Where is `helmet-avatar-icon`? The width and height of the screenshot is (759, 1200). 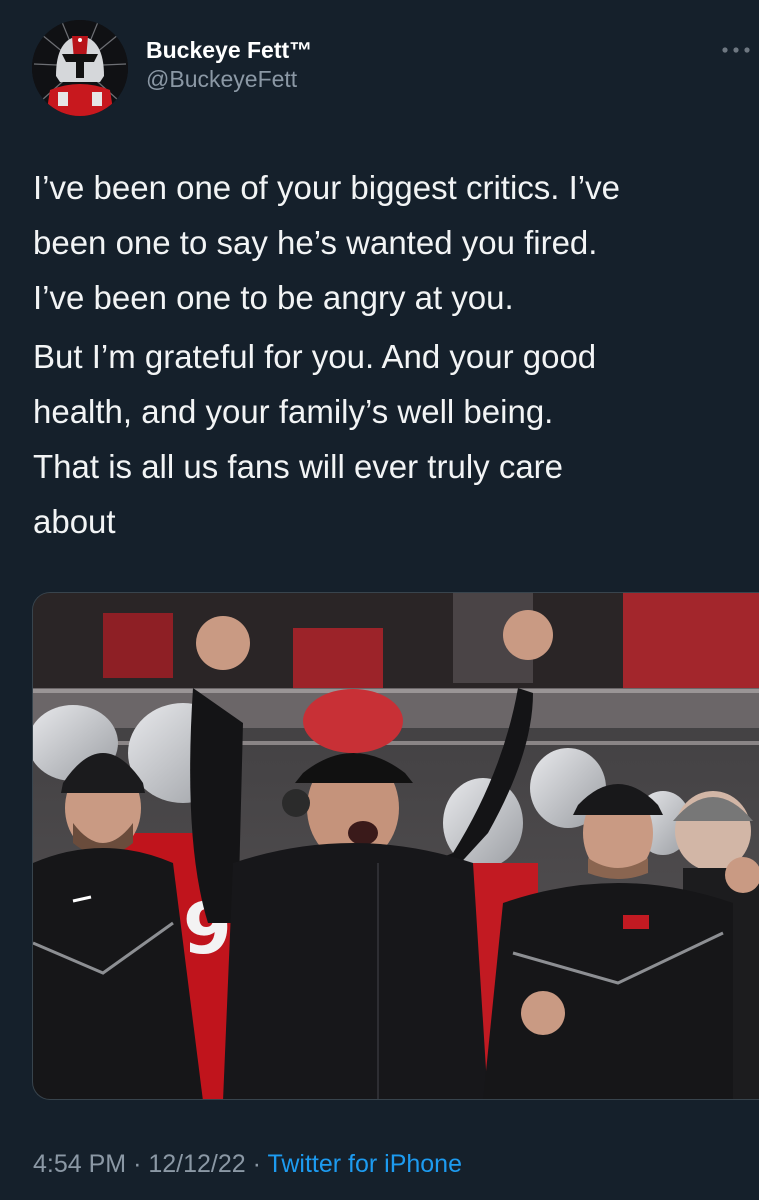
helmet-avatar-icon is located at coordinates (80, 68).